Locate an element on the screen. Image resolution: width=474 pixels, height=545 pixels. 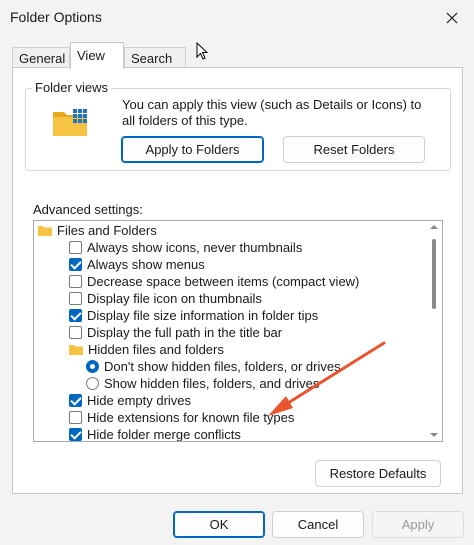
mouse-cursor-icon is located at coordinates (202, 51).